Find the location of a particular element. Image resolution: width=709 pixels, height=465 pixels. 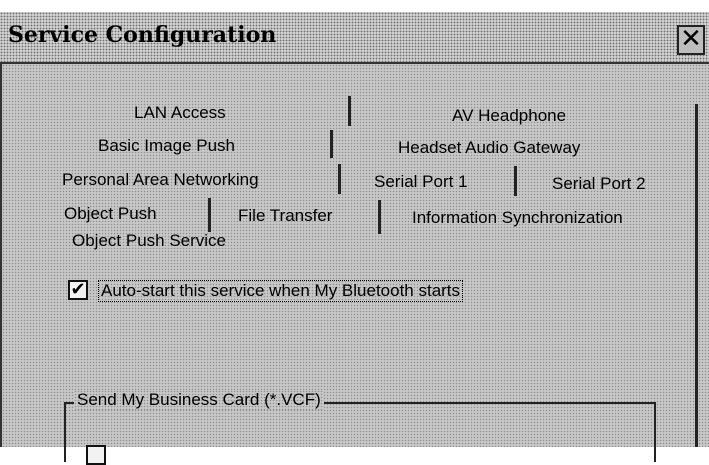

autostart-checkbox: ✔ is located at coordinates (78, 290).